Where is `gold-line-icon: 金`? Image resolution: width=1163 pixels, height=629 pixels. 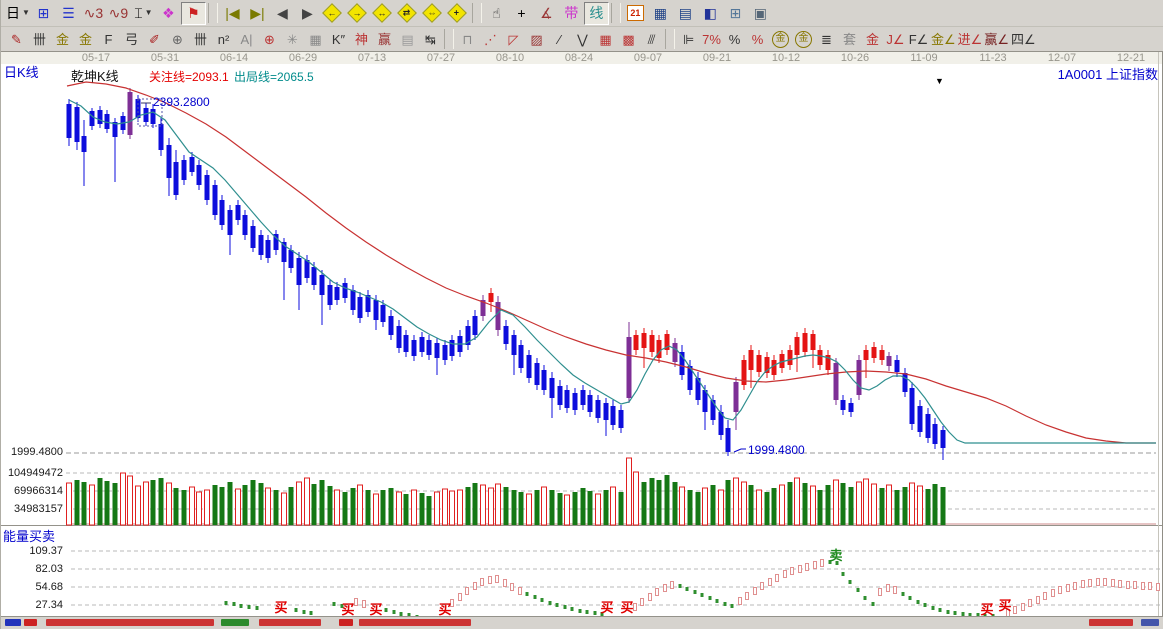 gold-line-icon: 金 is located at coordinates (872, 39).